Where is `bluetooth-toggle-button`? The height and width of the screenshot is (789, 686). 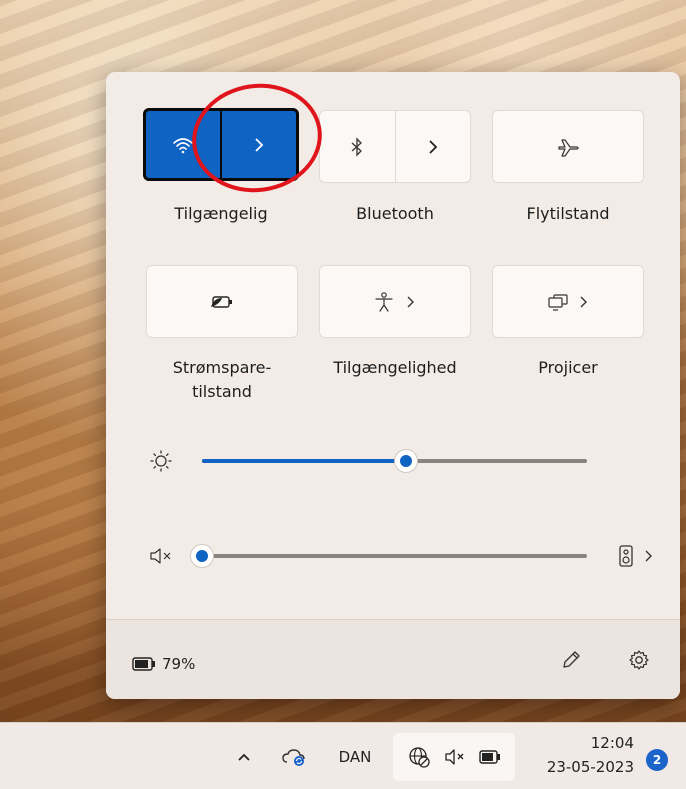
bluetooth-toggle-button is located at coordinates (357, 146).